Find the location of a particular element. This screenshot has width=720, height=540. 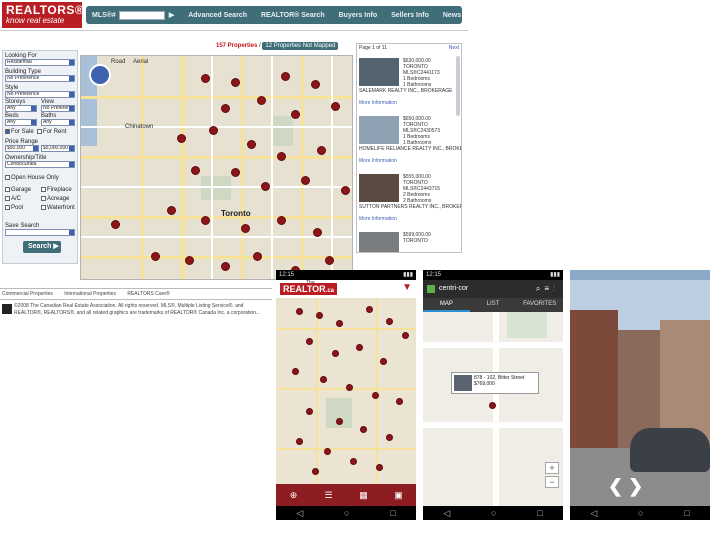

for-rent-checkbox is located at coordinates (40, 131).